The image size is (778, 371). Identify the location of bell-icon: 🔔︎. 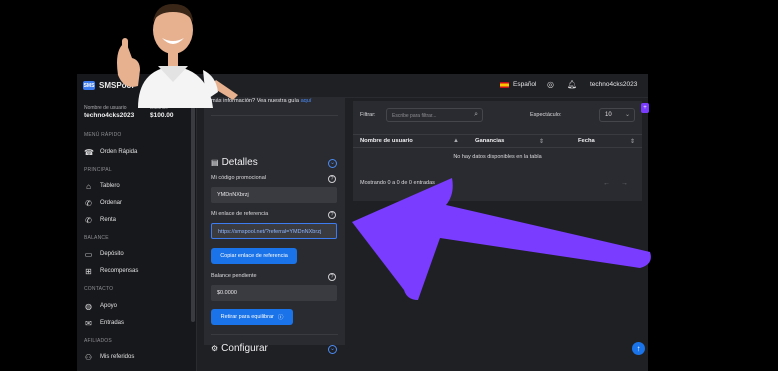
(572, 84).